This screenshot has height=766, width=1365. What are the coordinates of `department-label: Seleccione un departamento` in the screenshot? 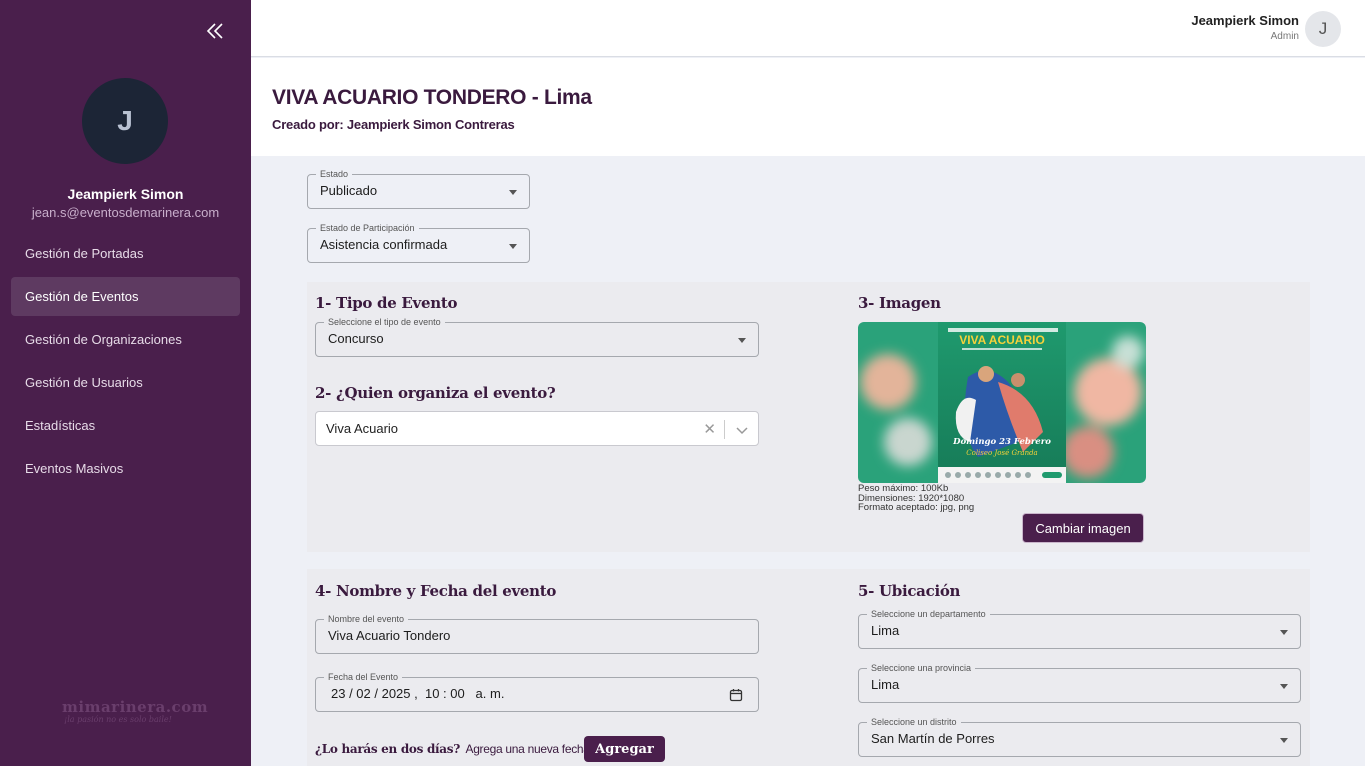 It's located at (928, 614).